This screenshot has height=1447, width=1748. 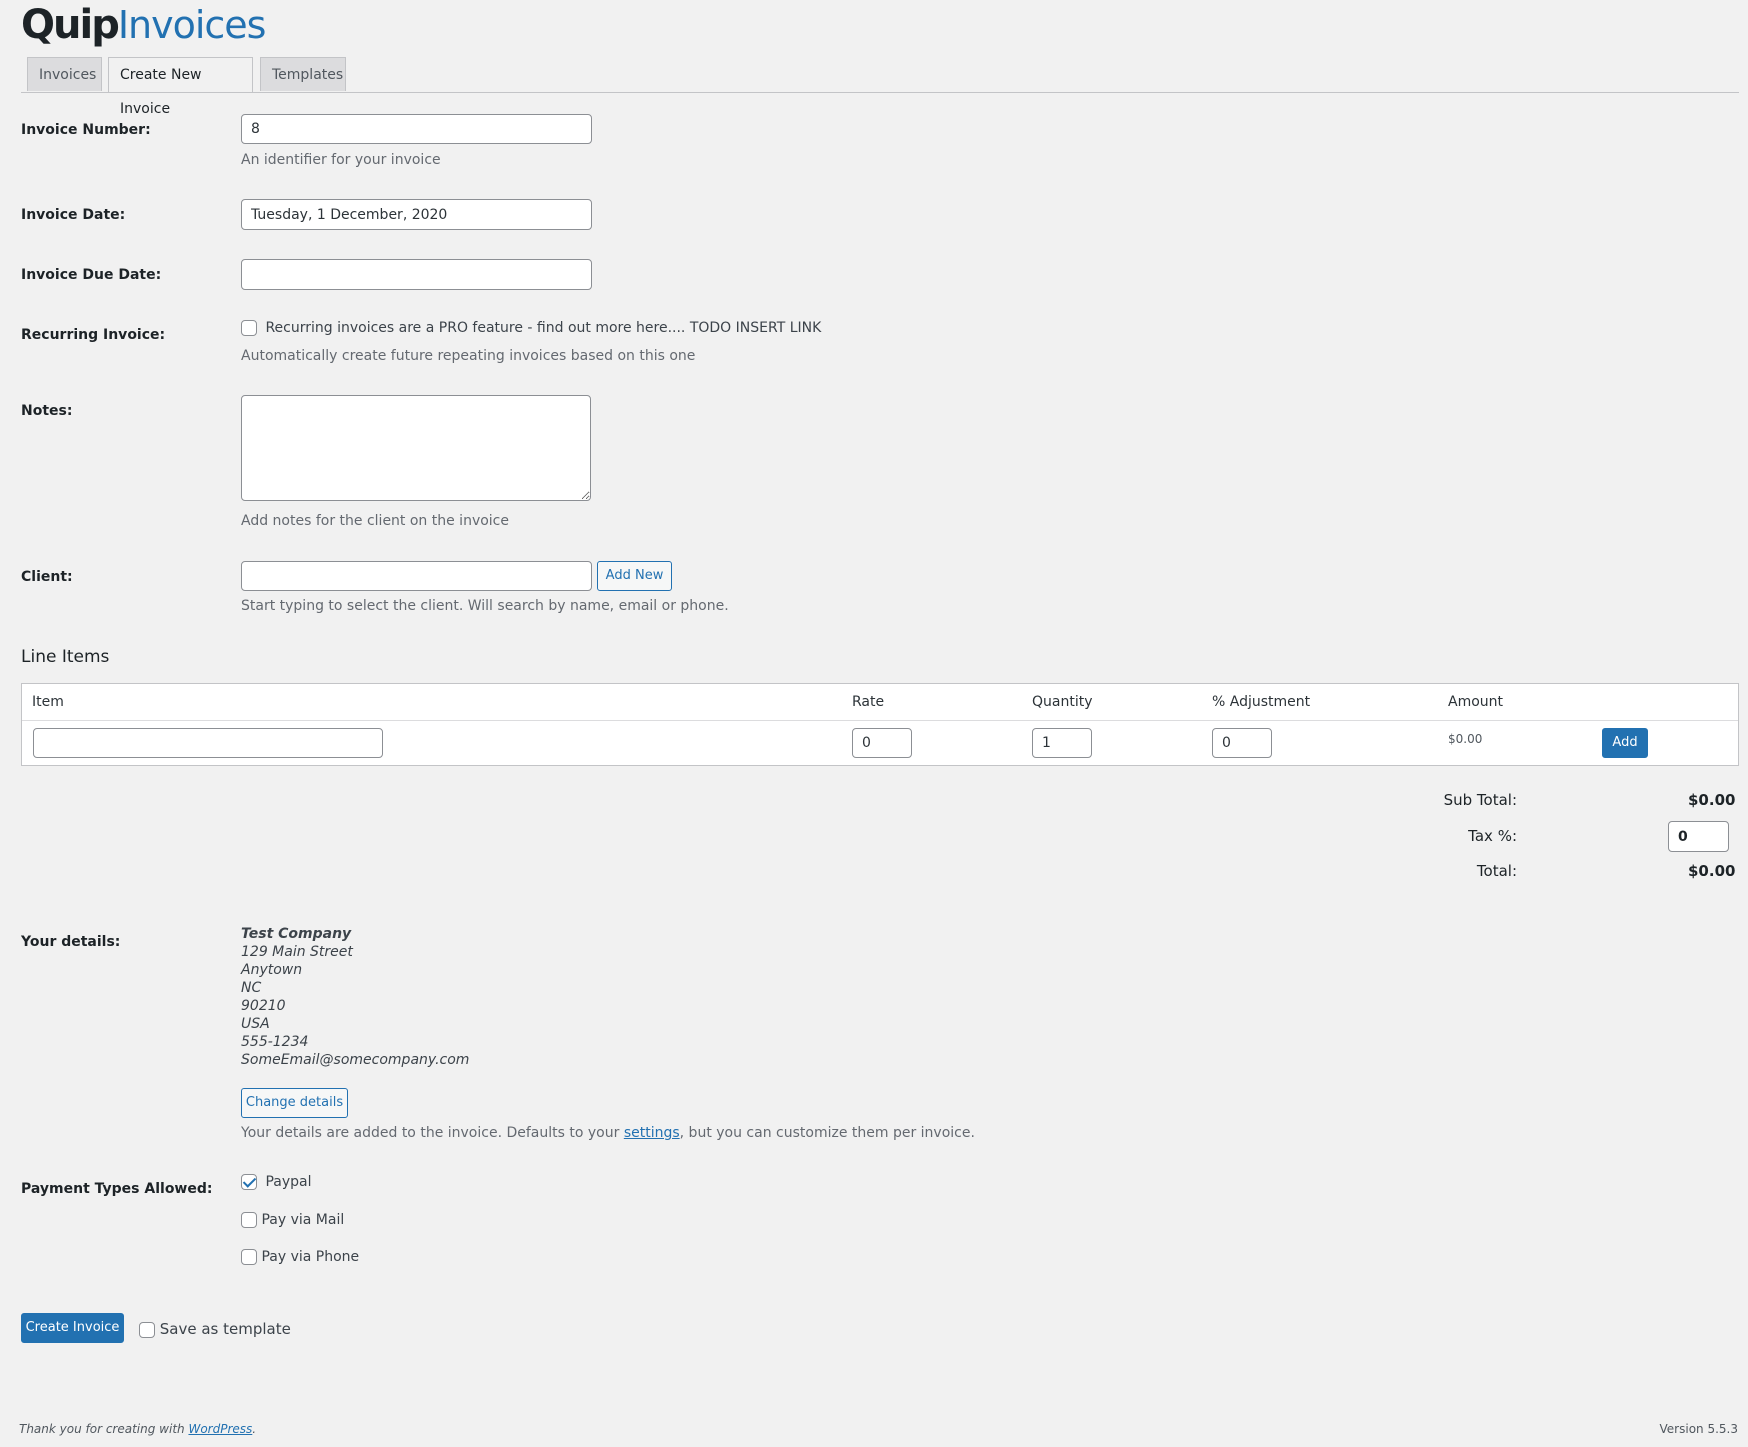 I want to click on payment-paypal-row: Paypal, so click(x=276, y=1182).